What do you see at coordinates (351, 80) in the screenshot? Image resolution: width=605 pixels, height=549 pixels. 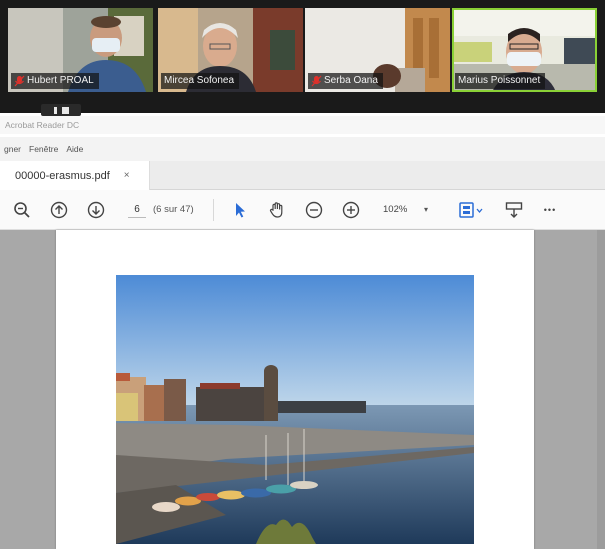 I see `participant-name: Serba Oana` at bounding box center [351, 80].